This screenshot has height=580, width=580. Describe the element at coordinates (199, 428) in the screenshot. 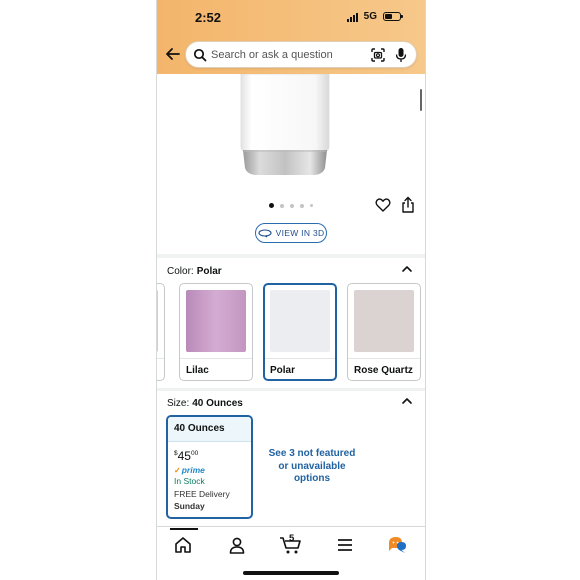

I see `size-option-name: 40 Ounces` at that location.